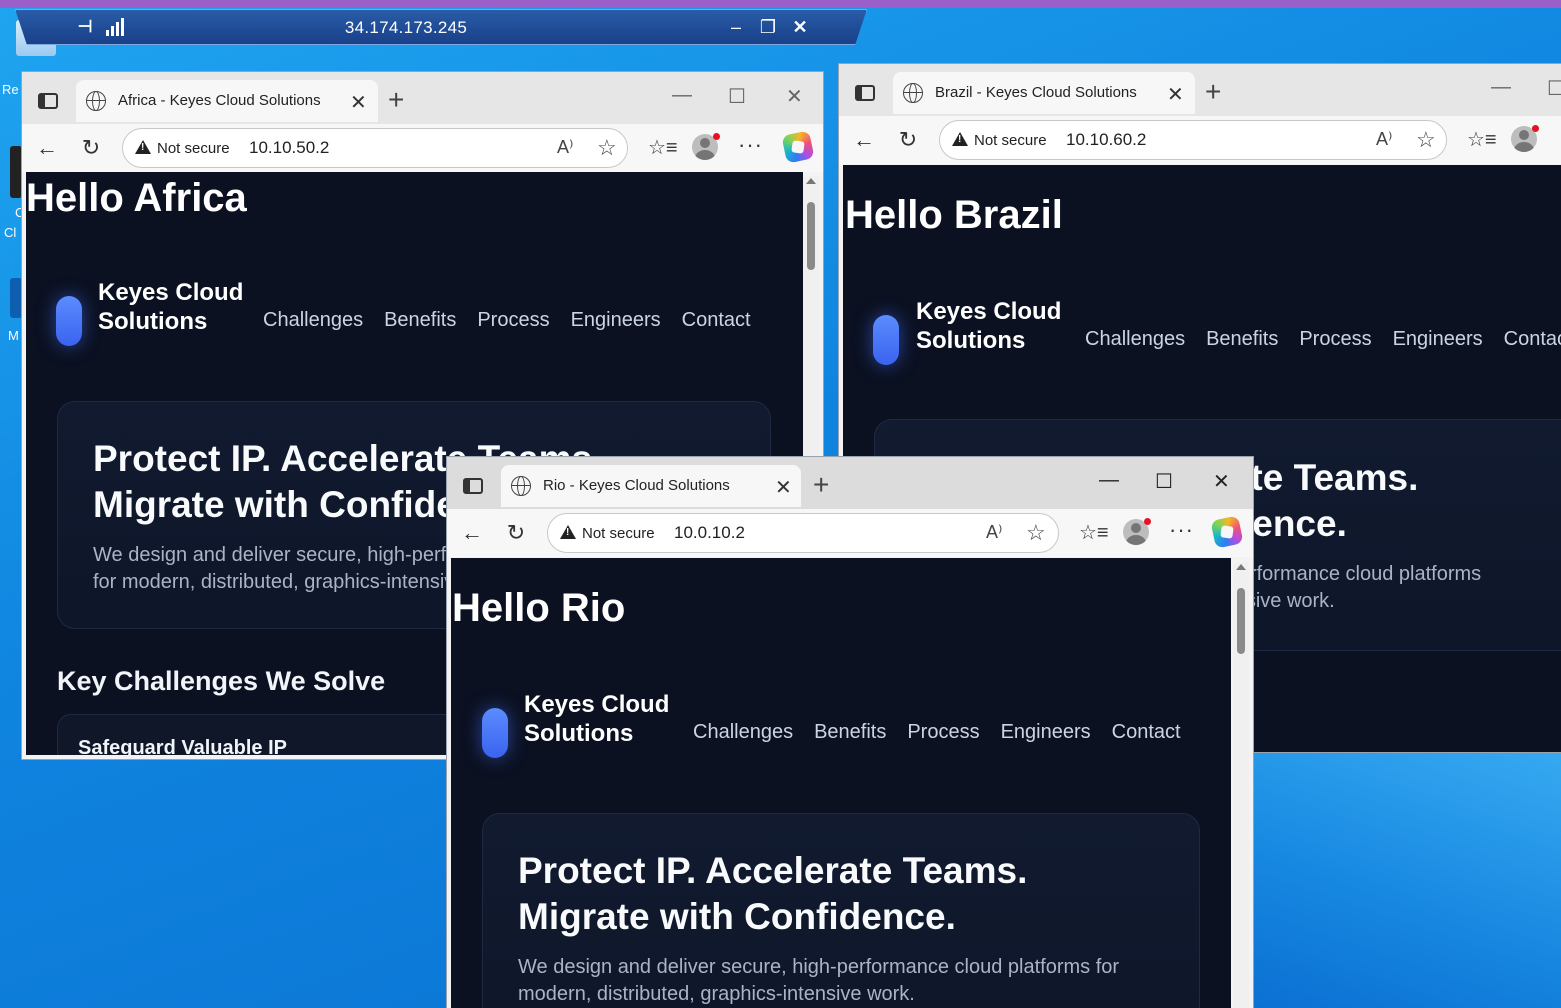  I want to click on toolbar: ← ↻ Not secure 10.10.60.2 A⁾ ☆ ☆≡, so click(1200, 140).